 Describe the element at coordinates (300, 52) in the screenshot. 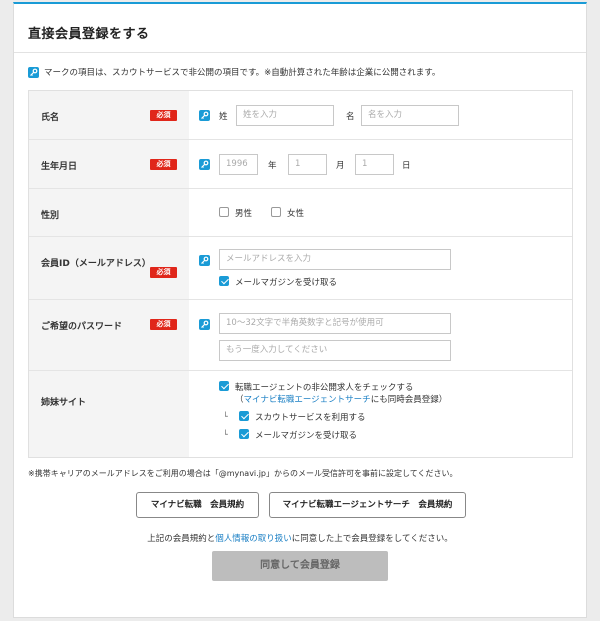

I see `divider` at that location.